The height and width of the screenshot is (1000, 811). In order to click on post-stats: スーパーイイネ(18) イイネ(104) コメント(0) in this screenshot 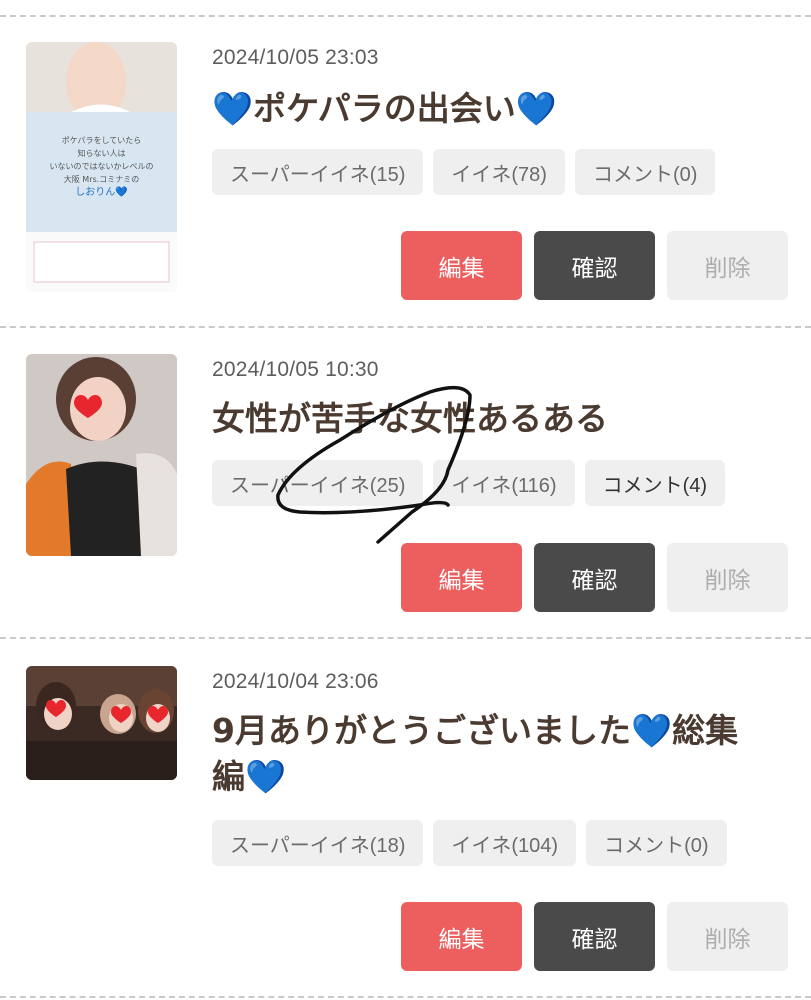, I will do `click(469, 843)`.